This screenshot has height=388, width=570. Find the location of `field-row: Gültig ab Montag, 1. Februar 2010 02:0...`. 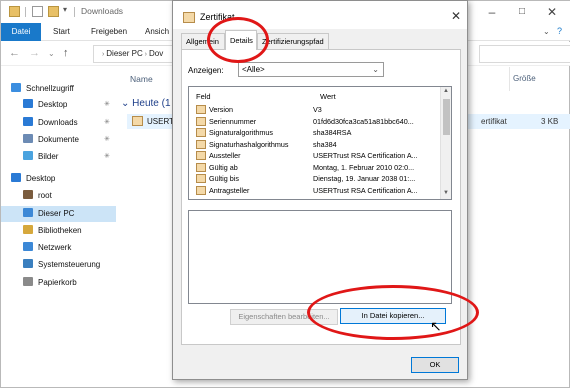

field-row: Gültig ab Montag, 1. Februar 2010 02:0... is located at coordinates (314, 167).